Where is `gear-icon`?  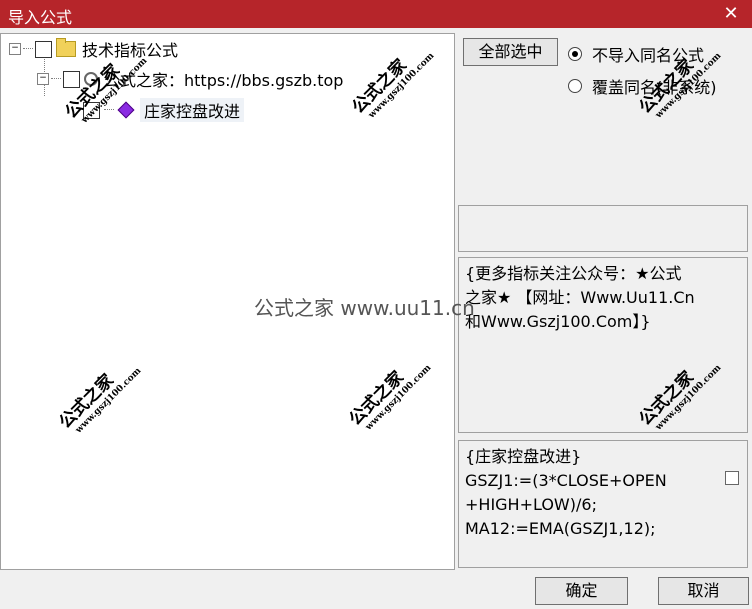
gear-icon is located at coordinates (91, 79).